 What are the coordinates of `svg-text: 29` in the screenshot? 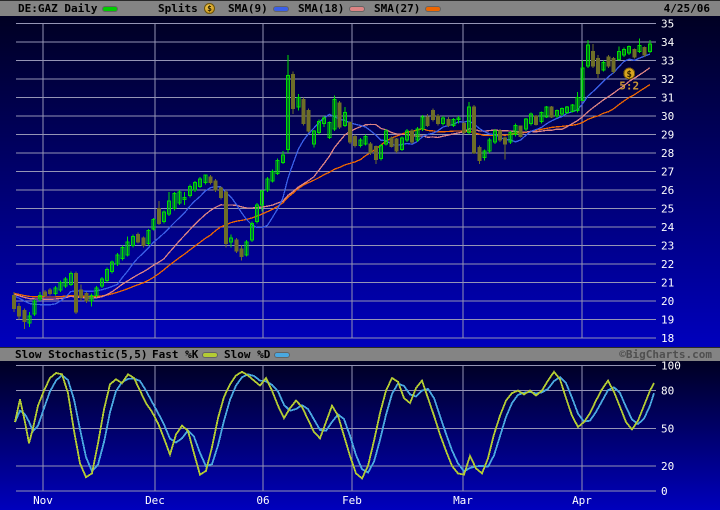 It's located at (667, 135).